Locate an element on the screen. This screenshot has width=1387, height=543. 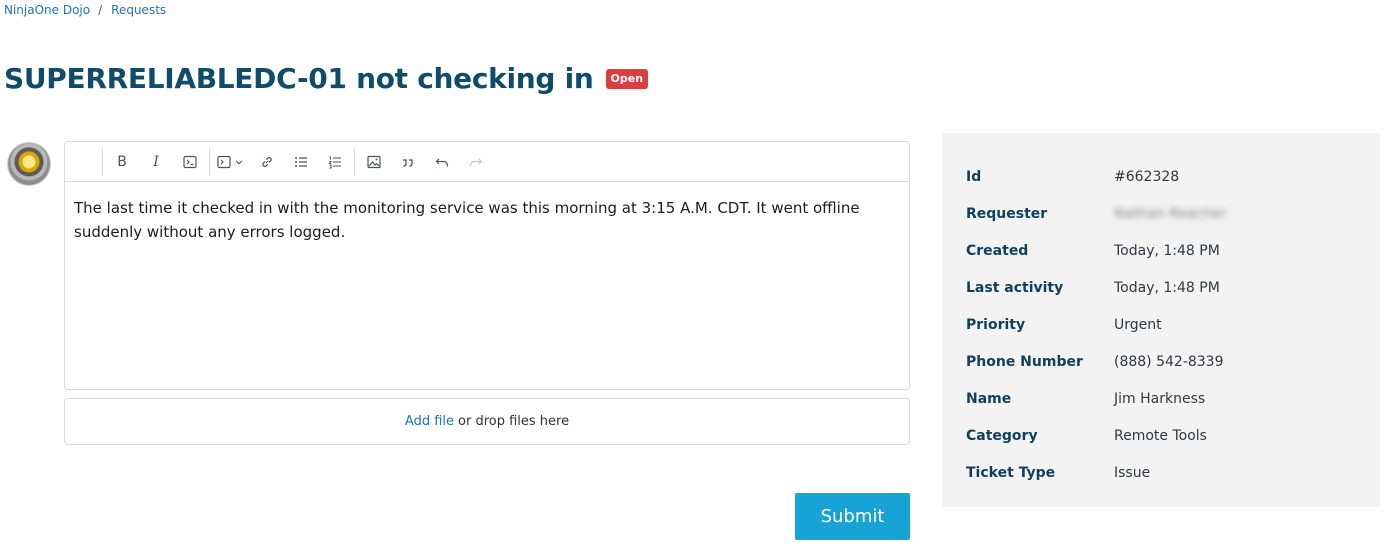
detail-row-ticket-type: Ticket Type Issue is located at coordinates (1161, 472).